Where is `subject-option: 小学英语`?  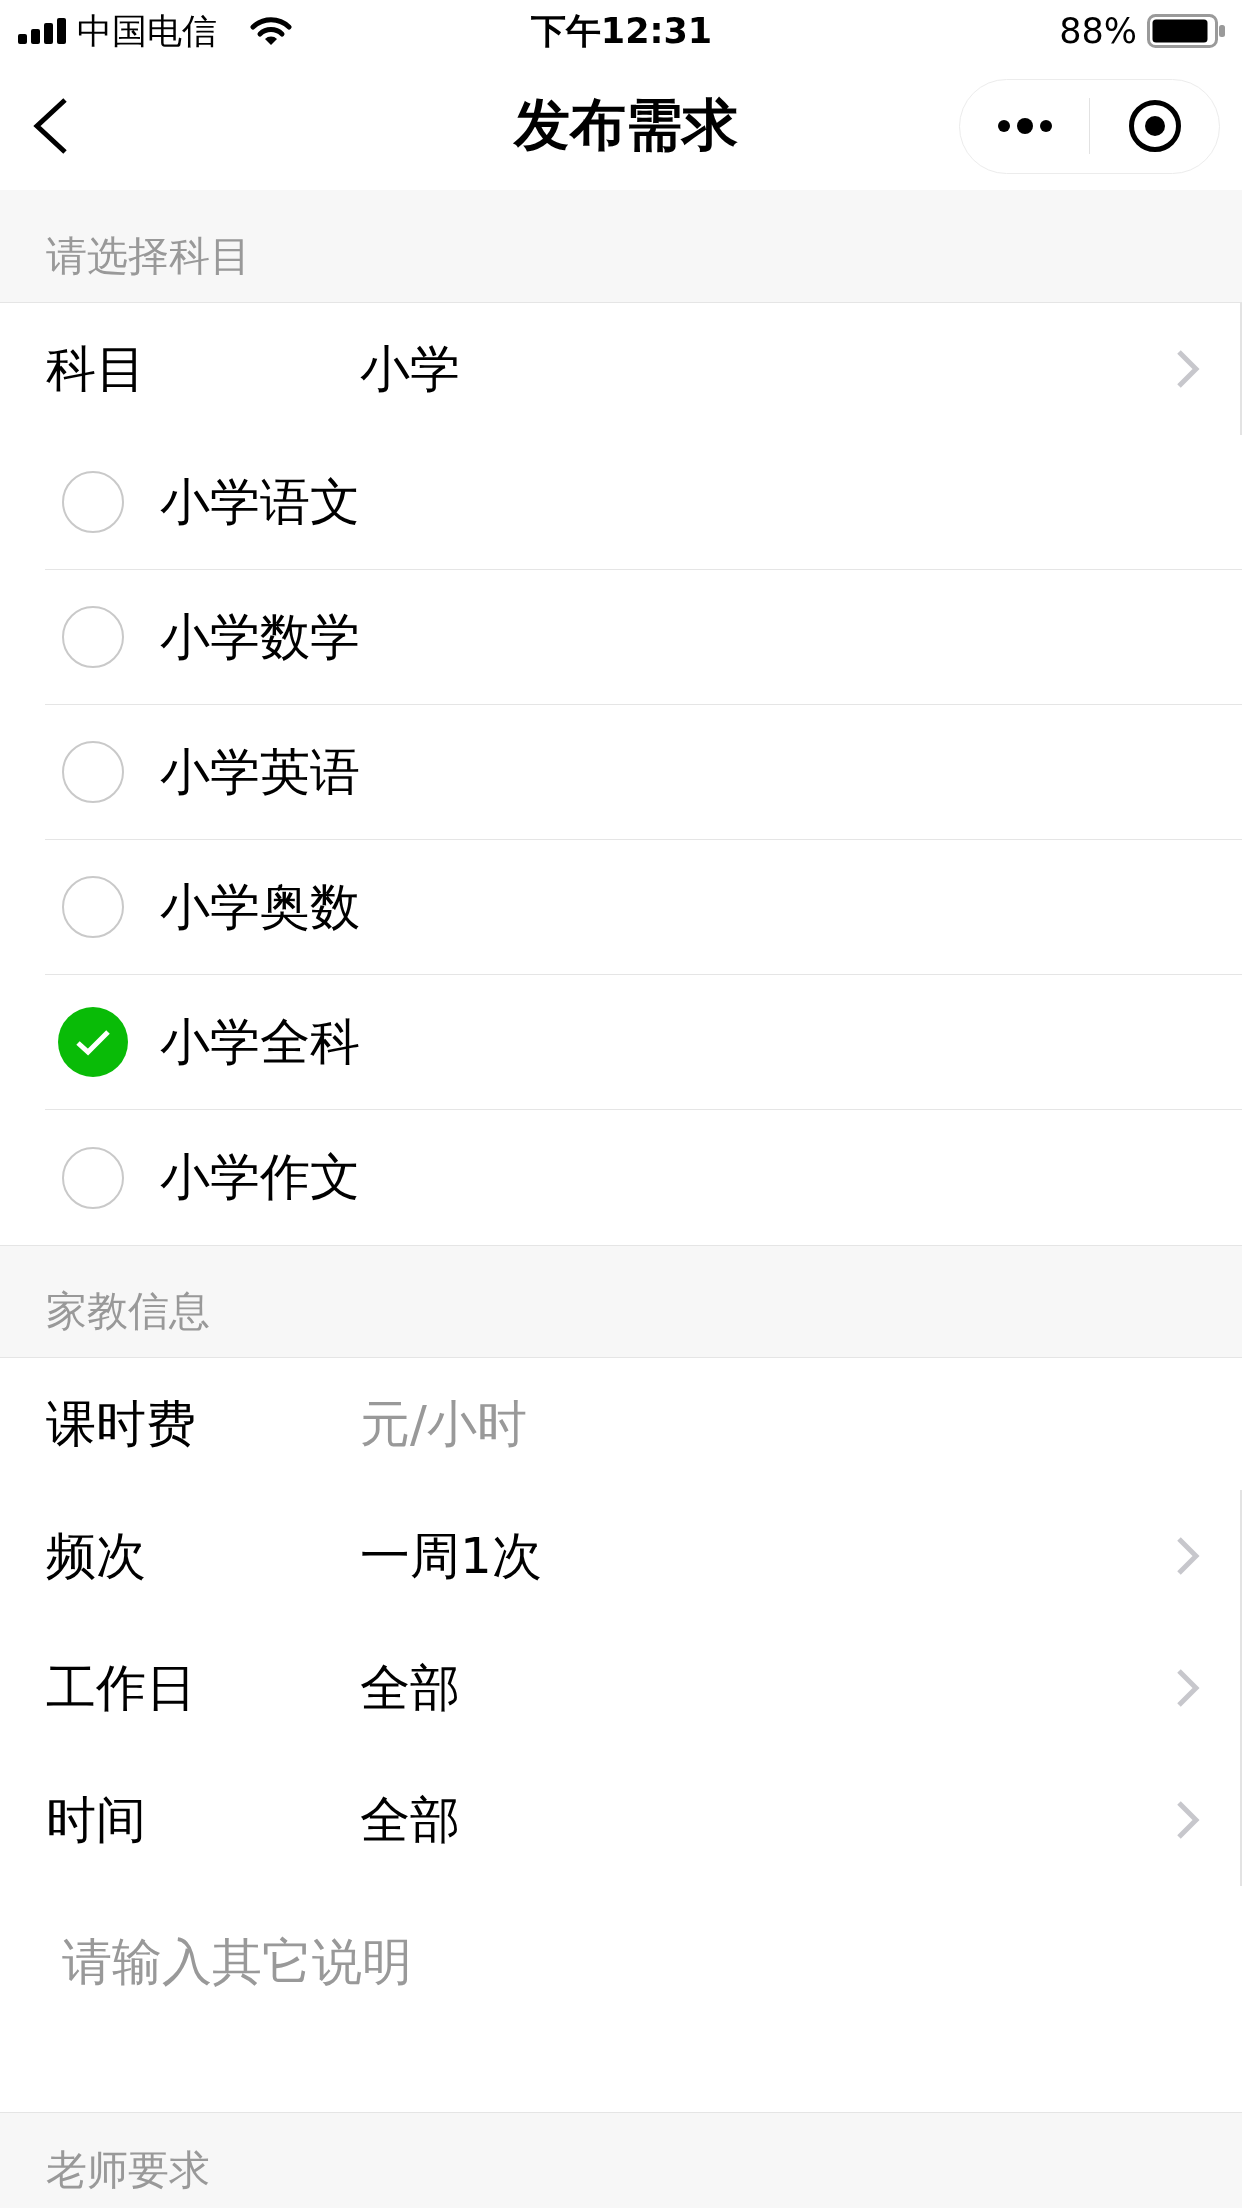 subject-option: 小学英语 is located at coordinates (643, 772).